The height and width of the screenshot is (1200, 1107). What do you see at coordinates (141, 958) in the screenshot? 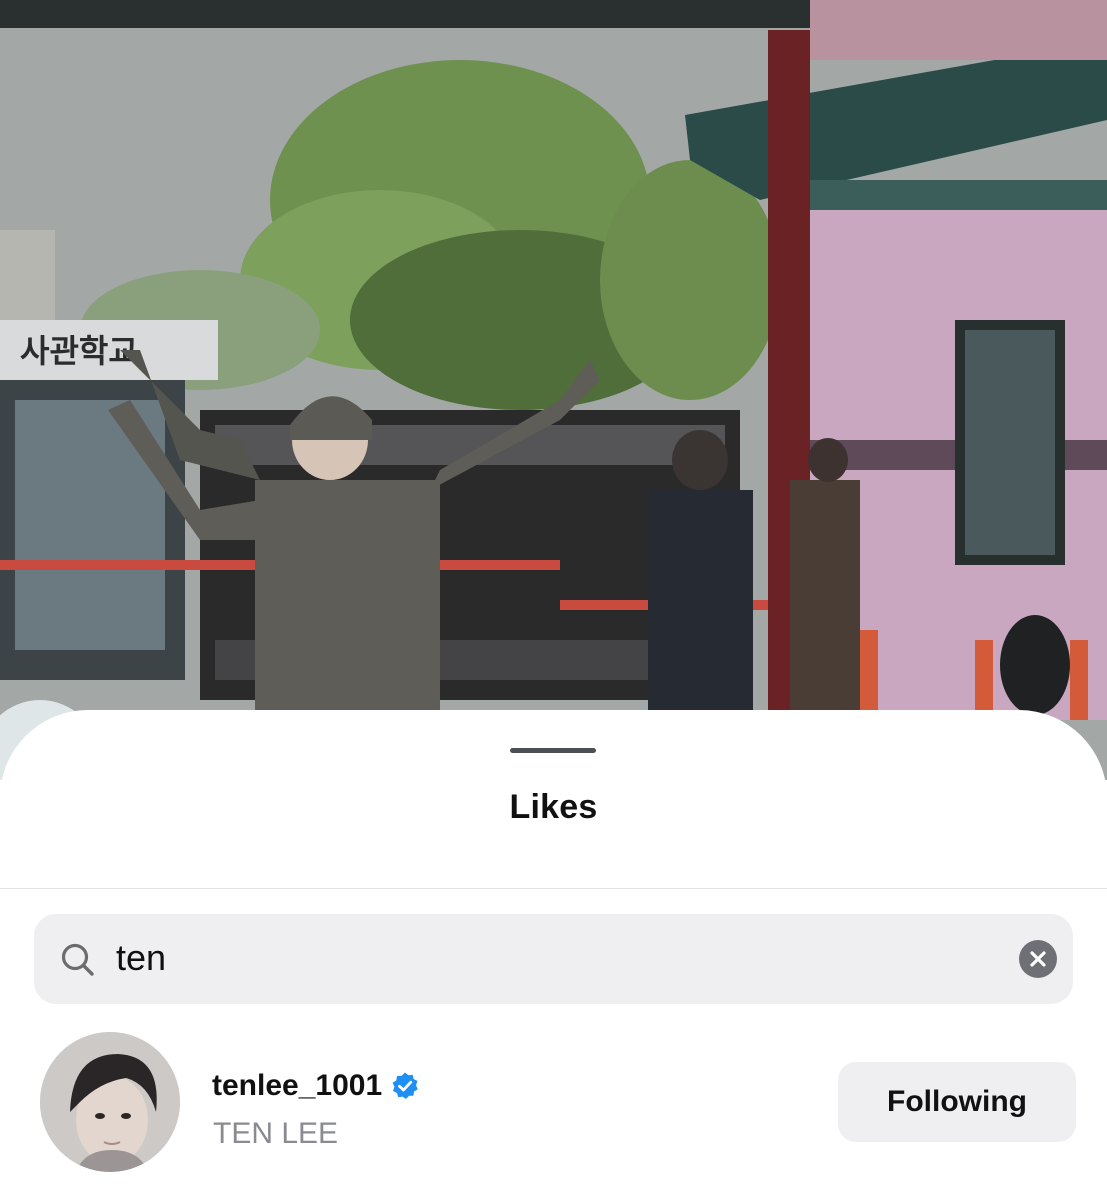
I see `search-input: ten` at bounding box center [141, 958].